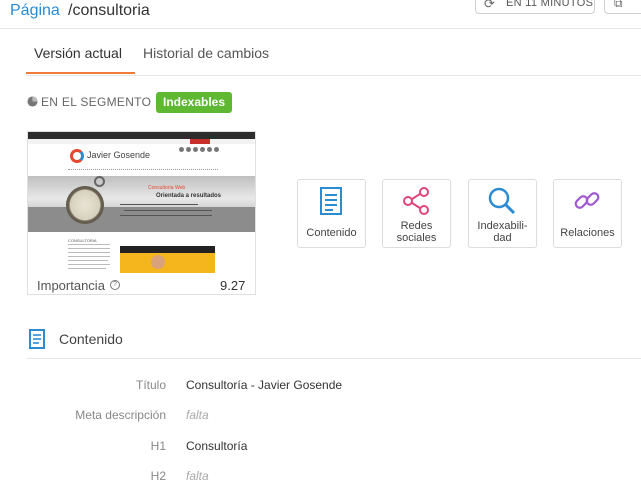  Describe the element at coordinates (333, 53) in the screenshot. I see `tab-bar: Versión actual Historial de cambios` at that location.